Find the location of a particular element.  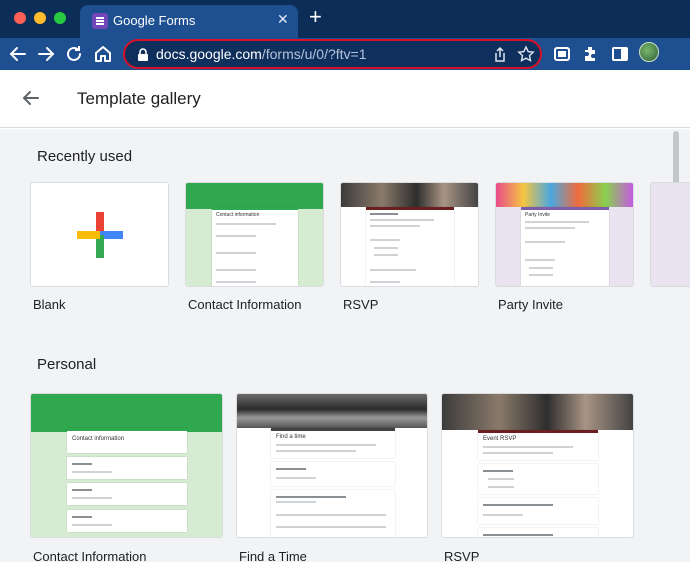

template-card-blank is located at coordinates (99, 234).